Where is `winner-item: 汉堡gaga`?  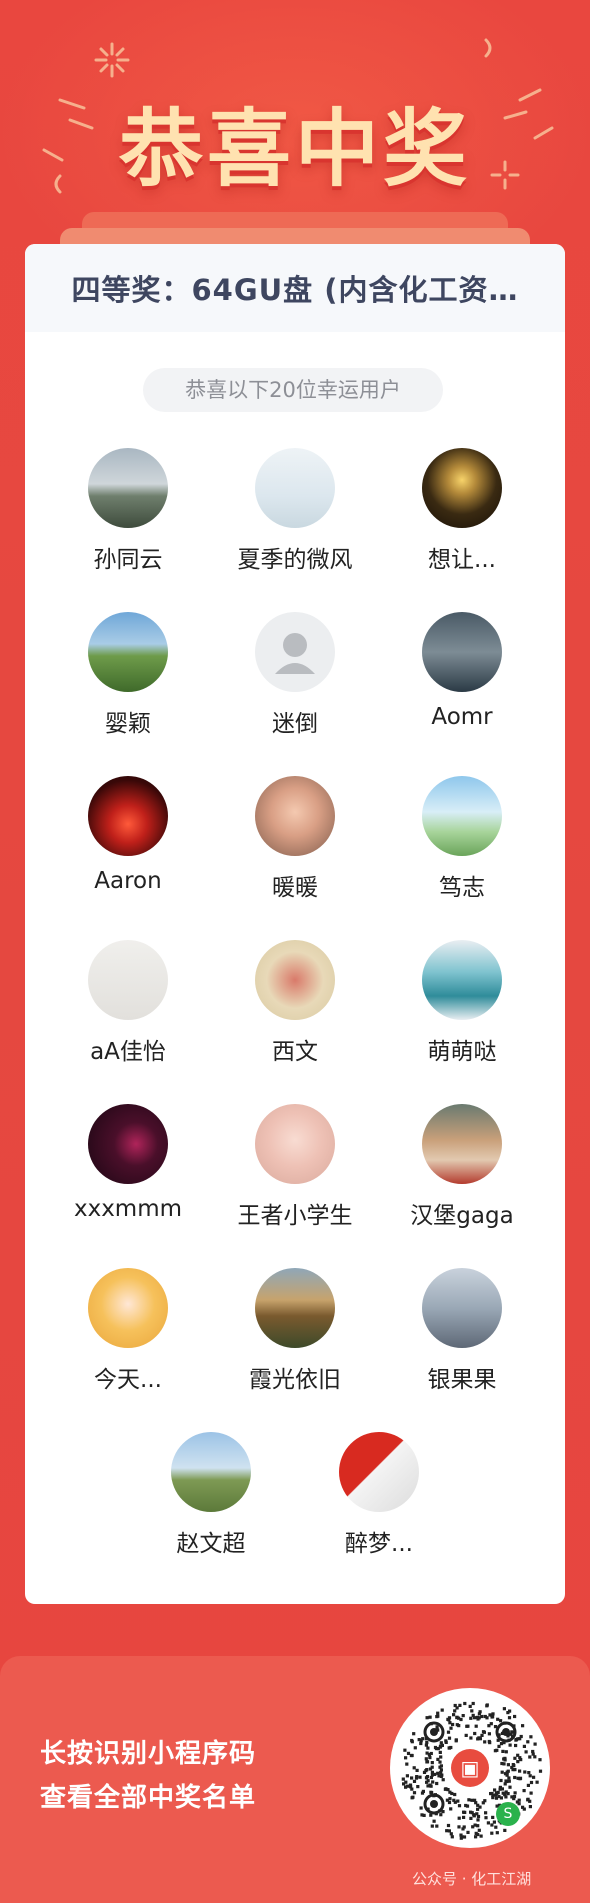 winner-item: 汉堡gaga is located at coordinates (462, 1167).